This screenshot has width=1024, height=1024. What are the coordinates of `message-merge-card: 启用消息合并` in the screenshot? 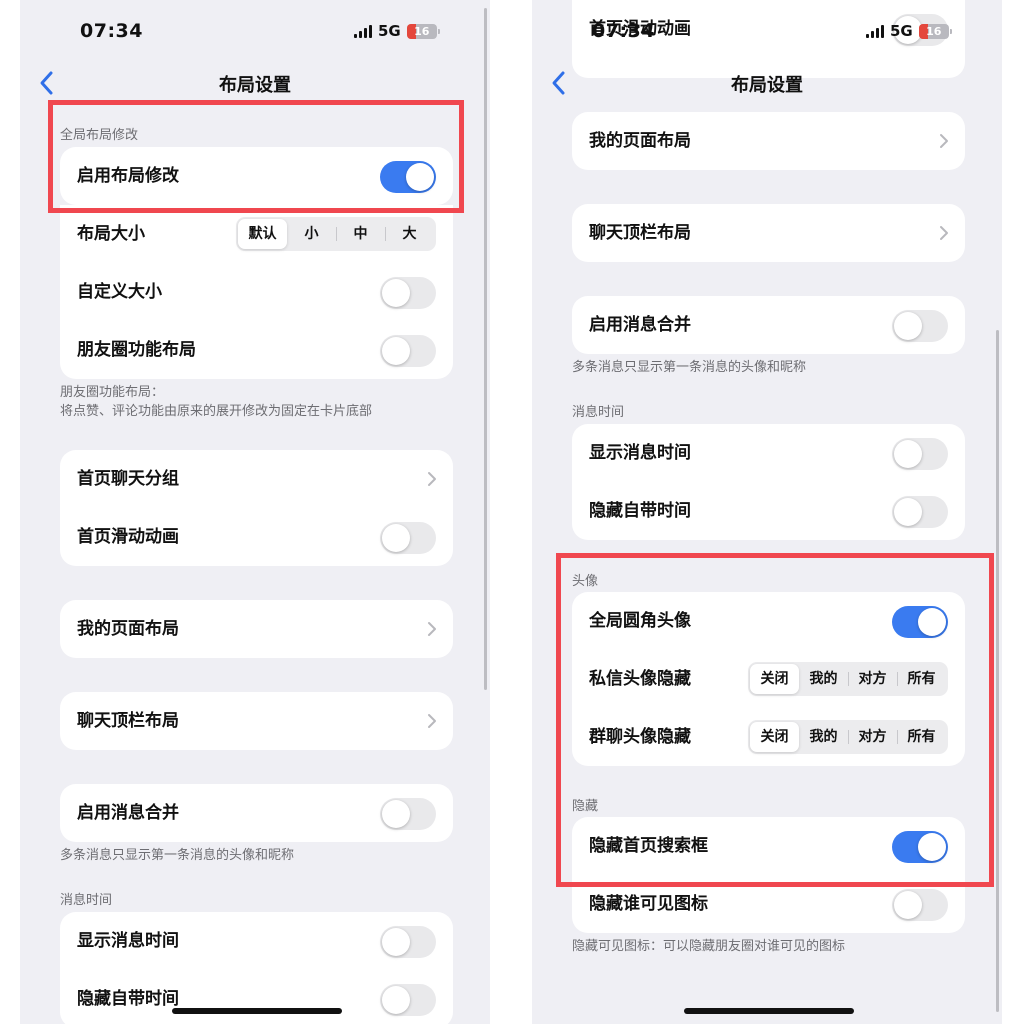 It's located at (768, 325).